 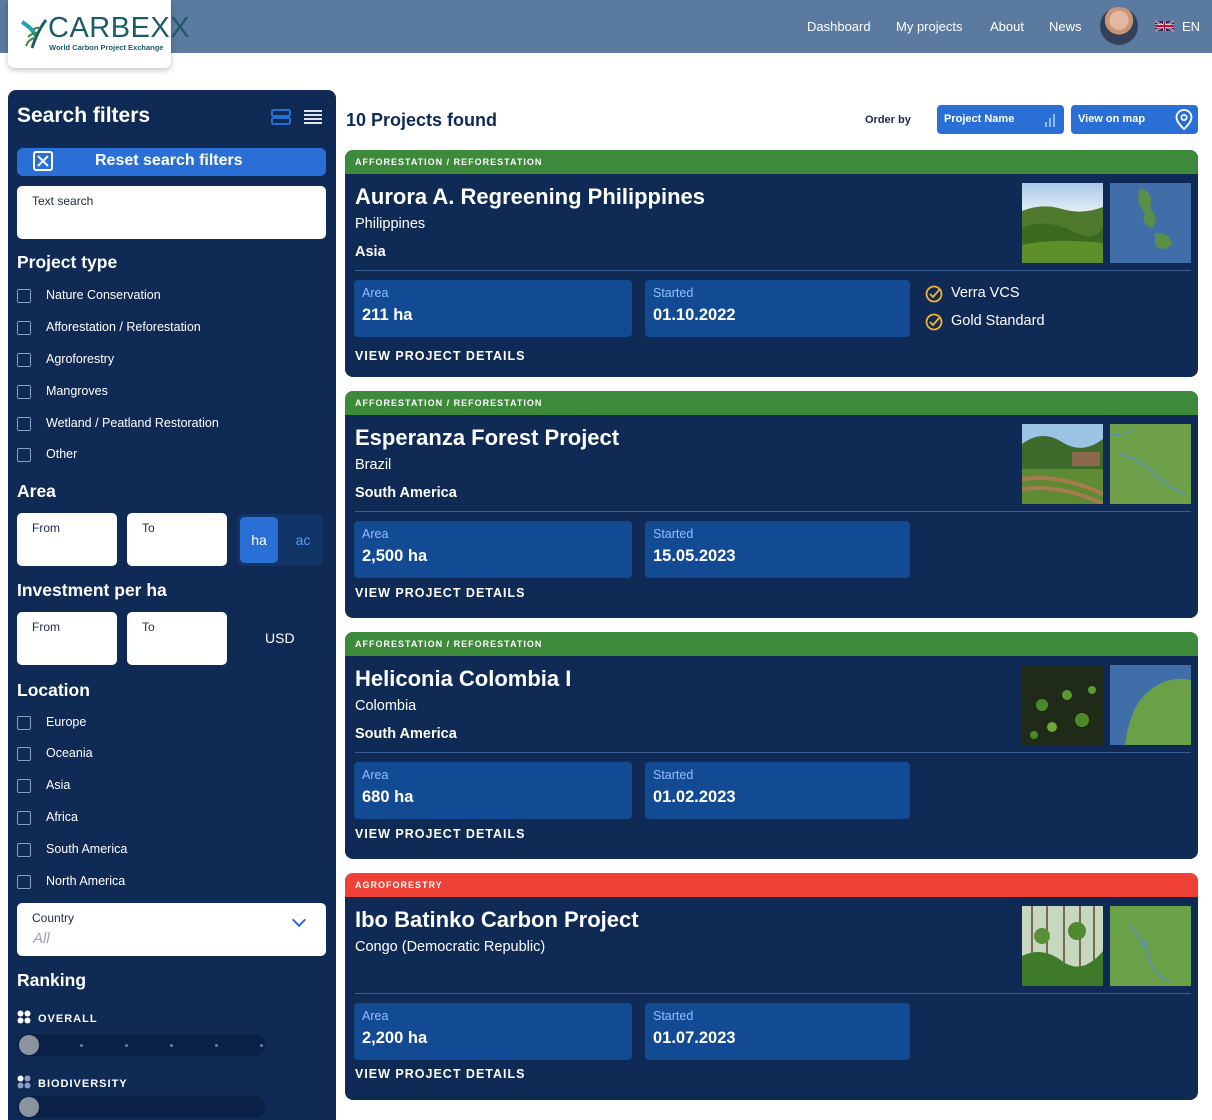 What do you see at coordinates (141, 1045) in the screenshot?
I see `overall-ranking-slider` at bounding box center [141, 1045].